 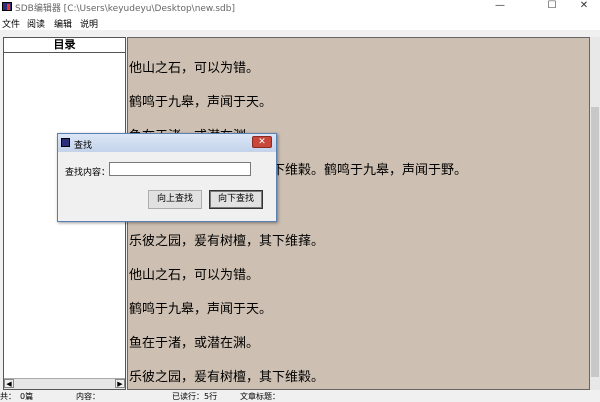 I want to click on find-down-button: 向下查找, so click(x=236, y=199).